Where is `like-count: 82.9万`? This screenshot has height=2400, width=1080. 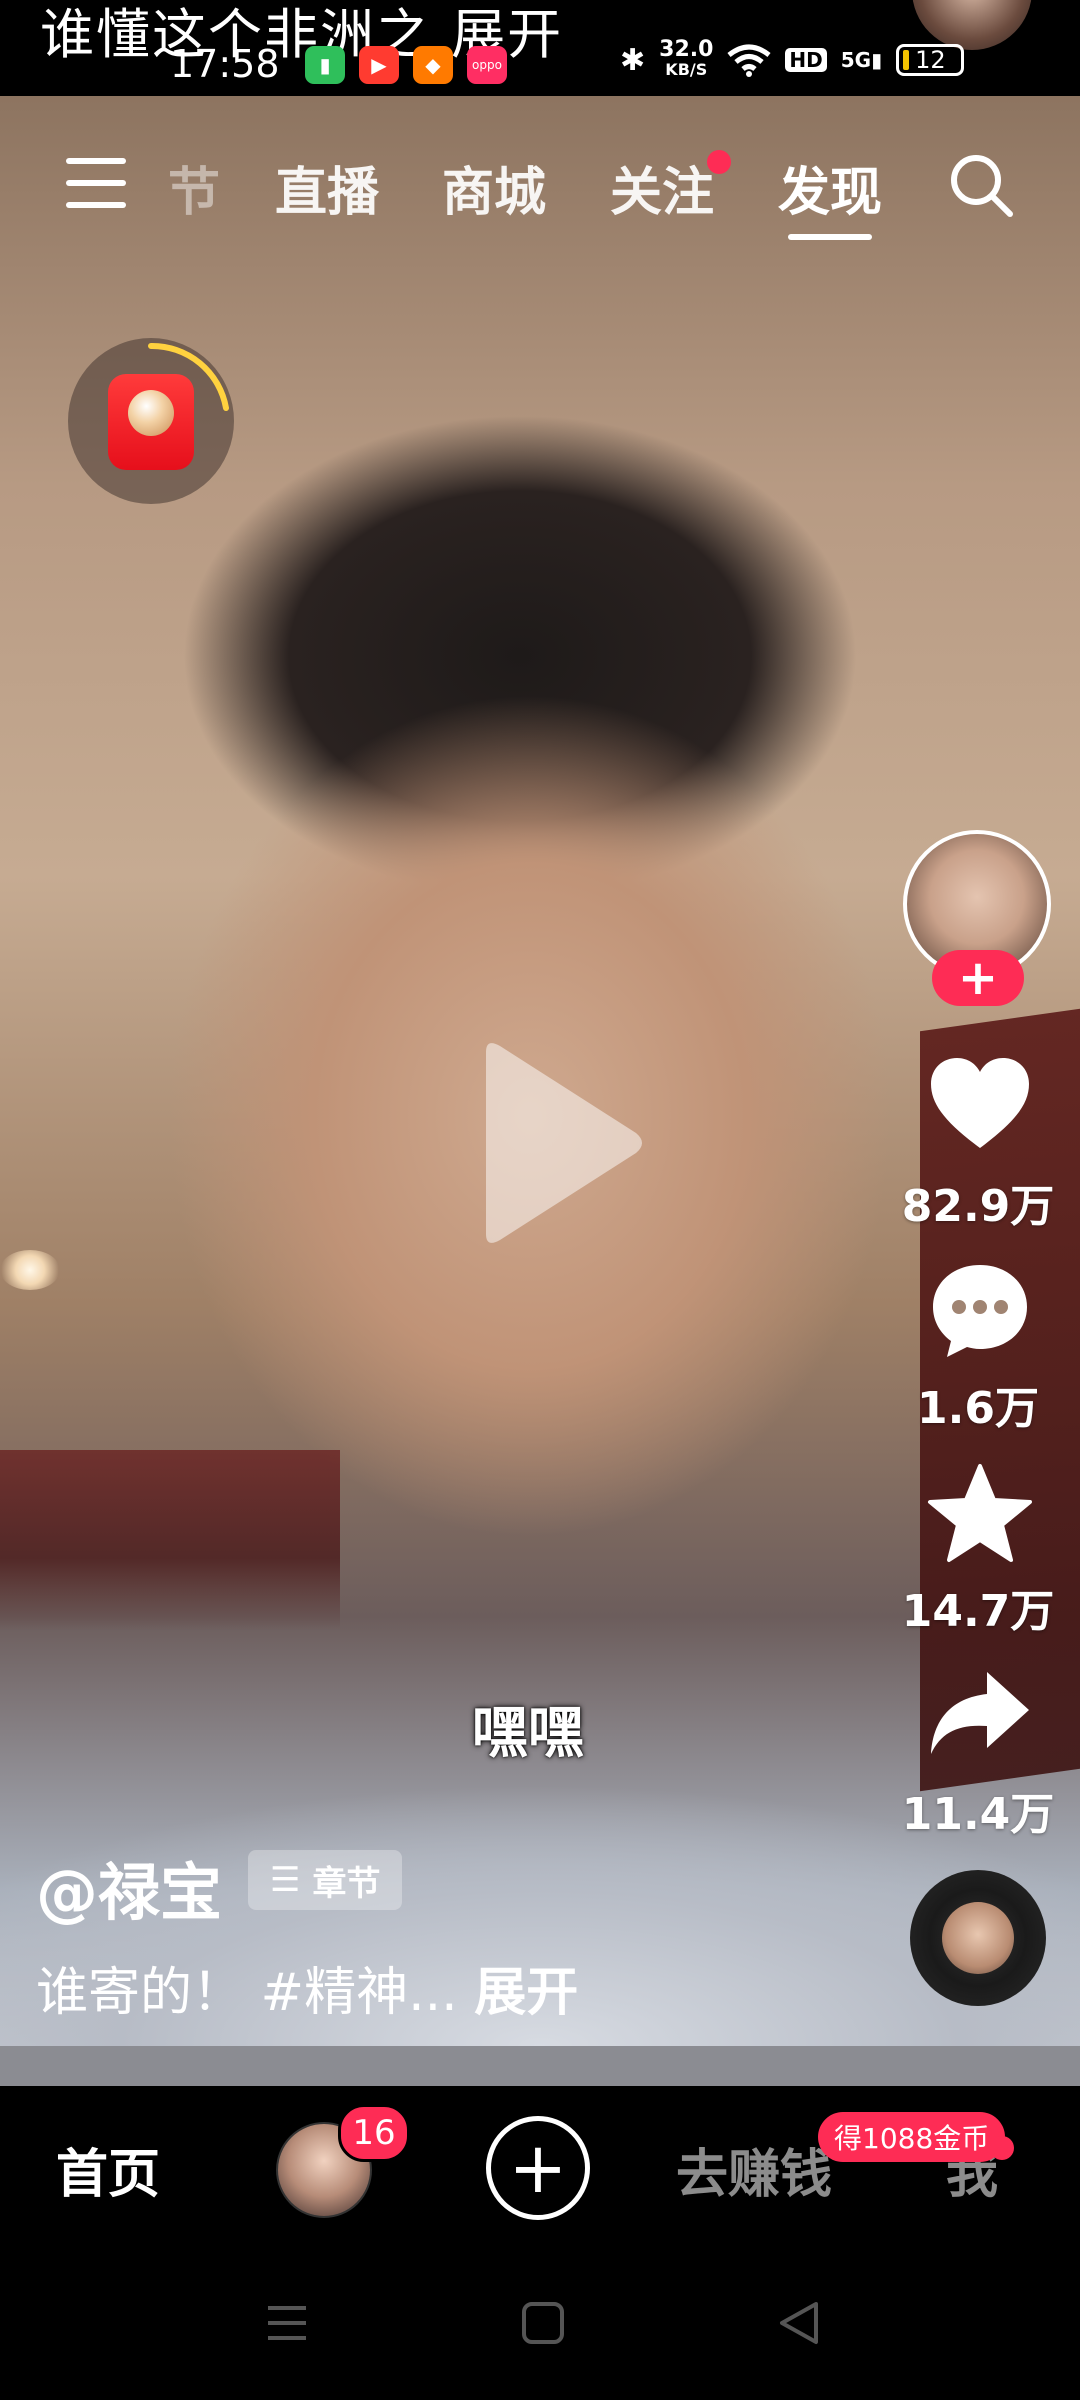
like-count: 82.9万 is located at coordinates (978, 1206).